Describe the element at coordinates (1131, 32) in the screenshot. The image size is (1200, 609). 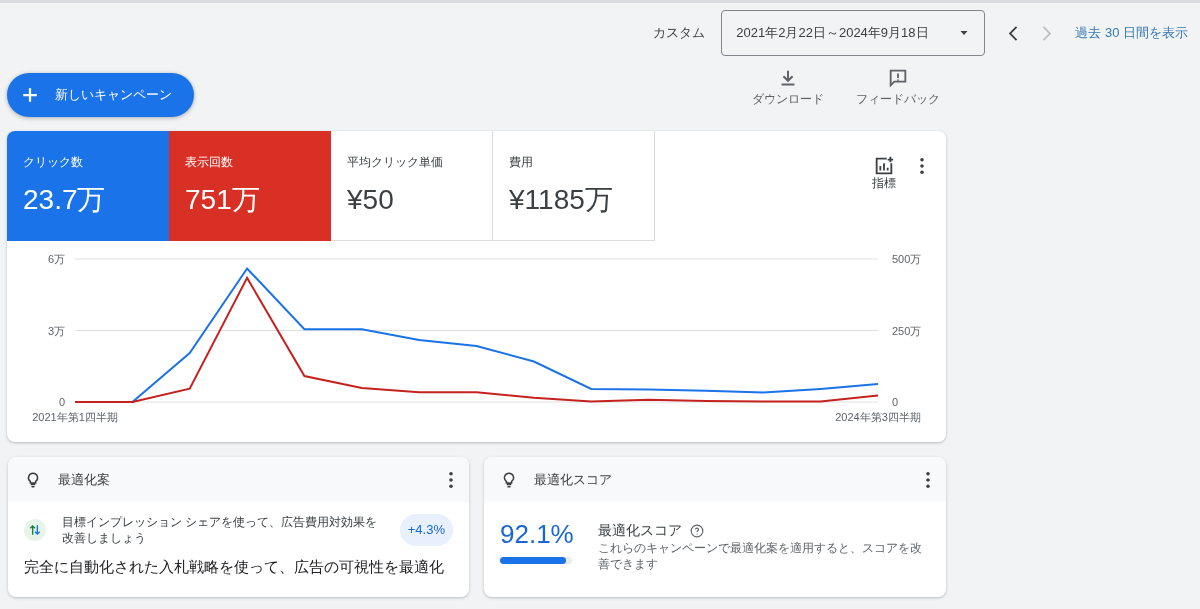
I see `show-last-30-days-link: 過去 30 日間を表示` at that location.